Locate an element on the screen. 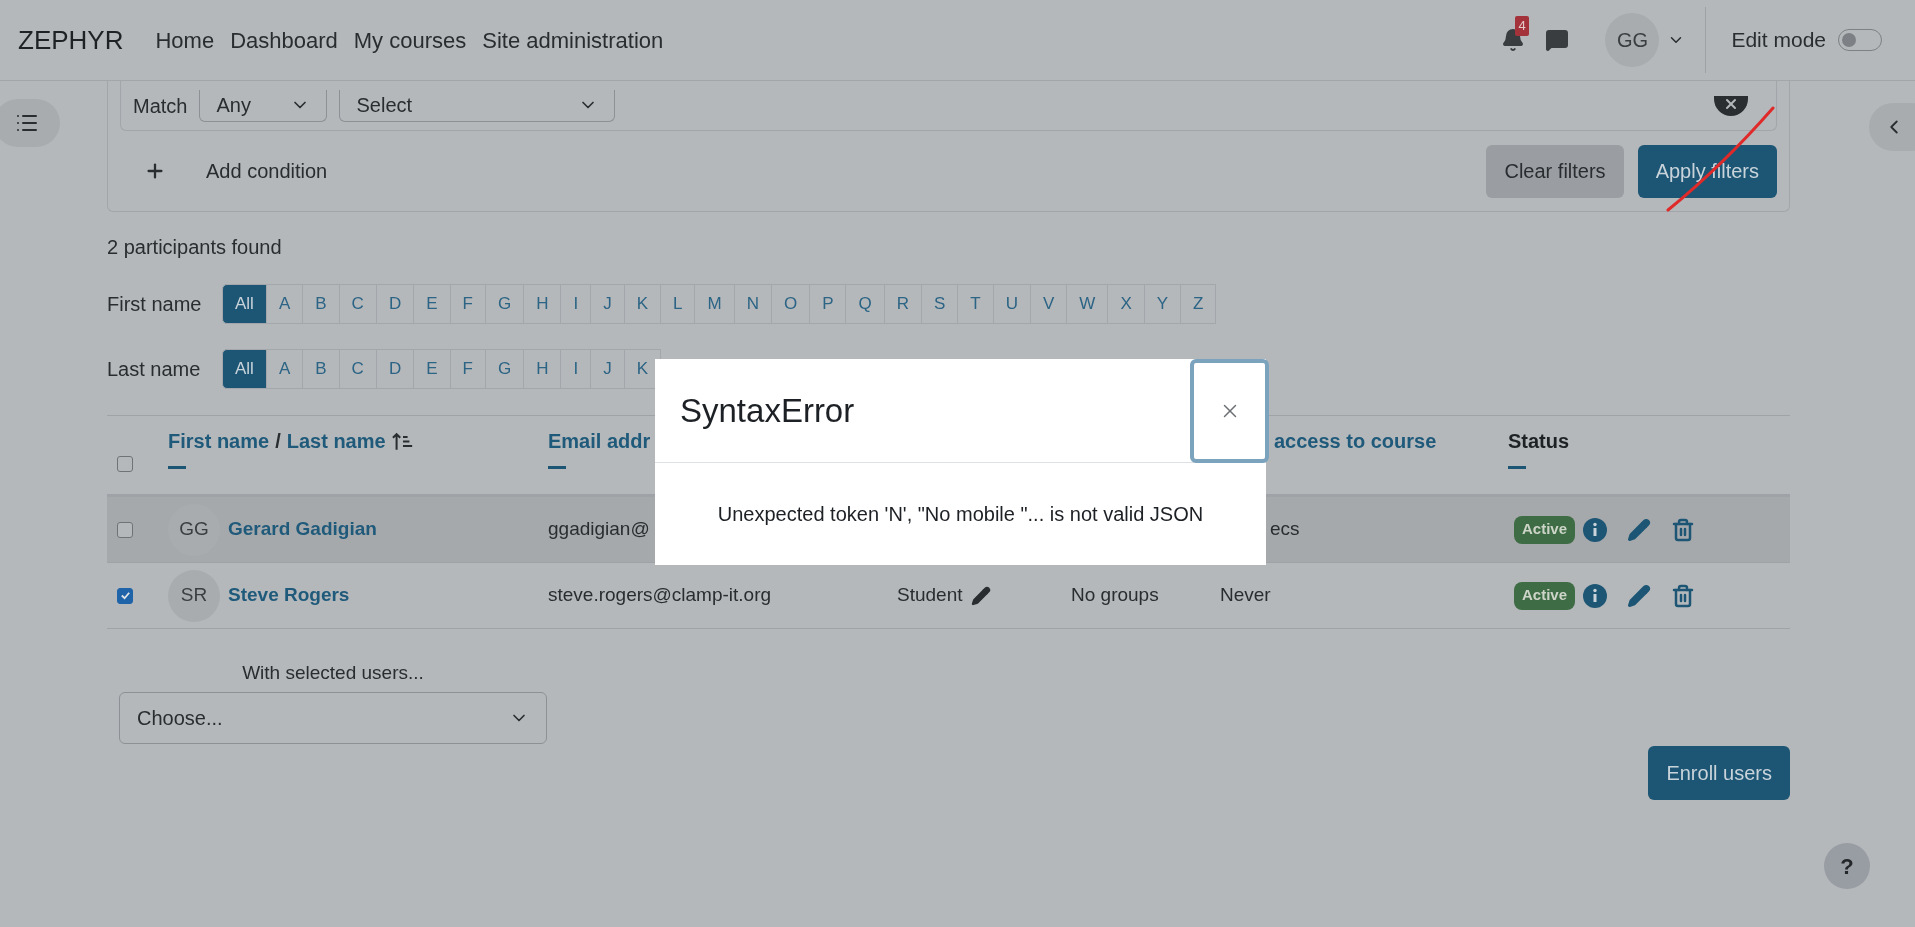  letter-filter: R is located at coordinates (902, 304).